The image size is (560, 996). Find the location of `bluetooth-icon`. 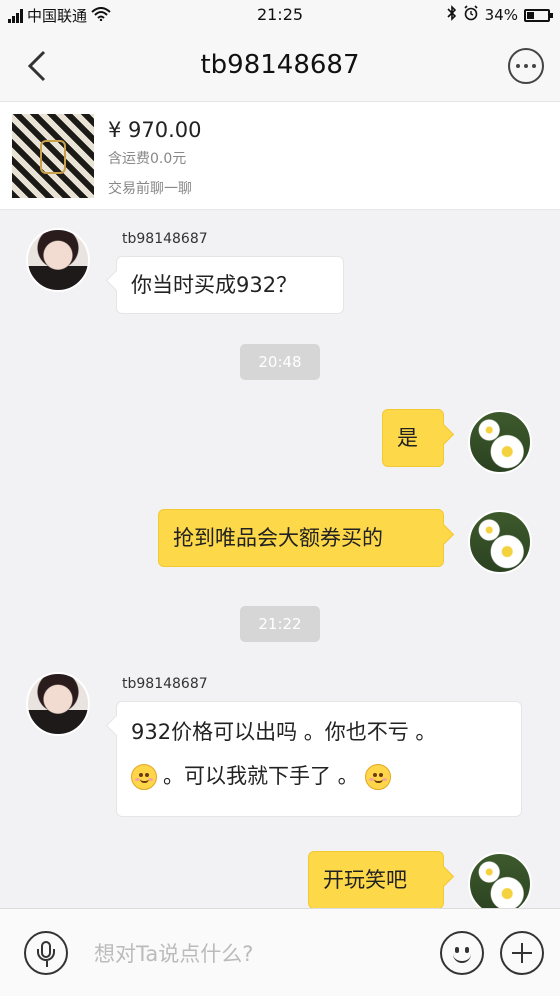

bluetooth-icon is located at coordinates (452, 15).